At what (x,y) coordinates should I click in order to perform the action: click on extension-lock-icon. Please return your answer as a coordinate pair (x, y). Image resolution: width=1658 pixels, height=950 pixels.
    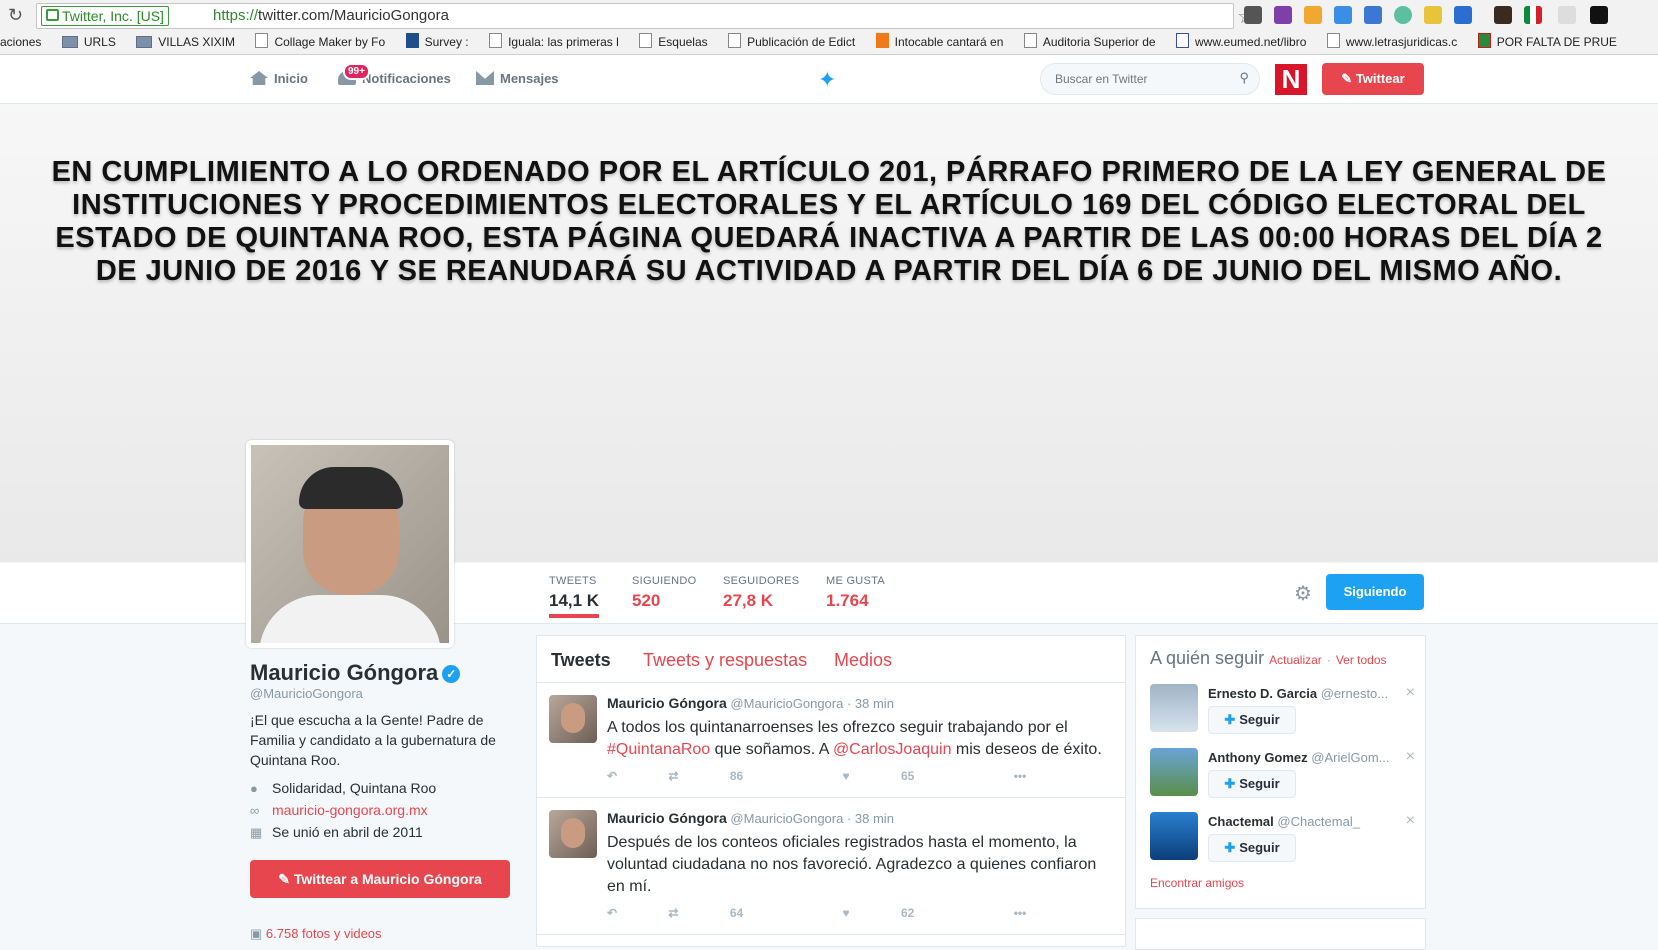
    Looking at the image, I should click on (1403, 15).